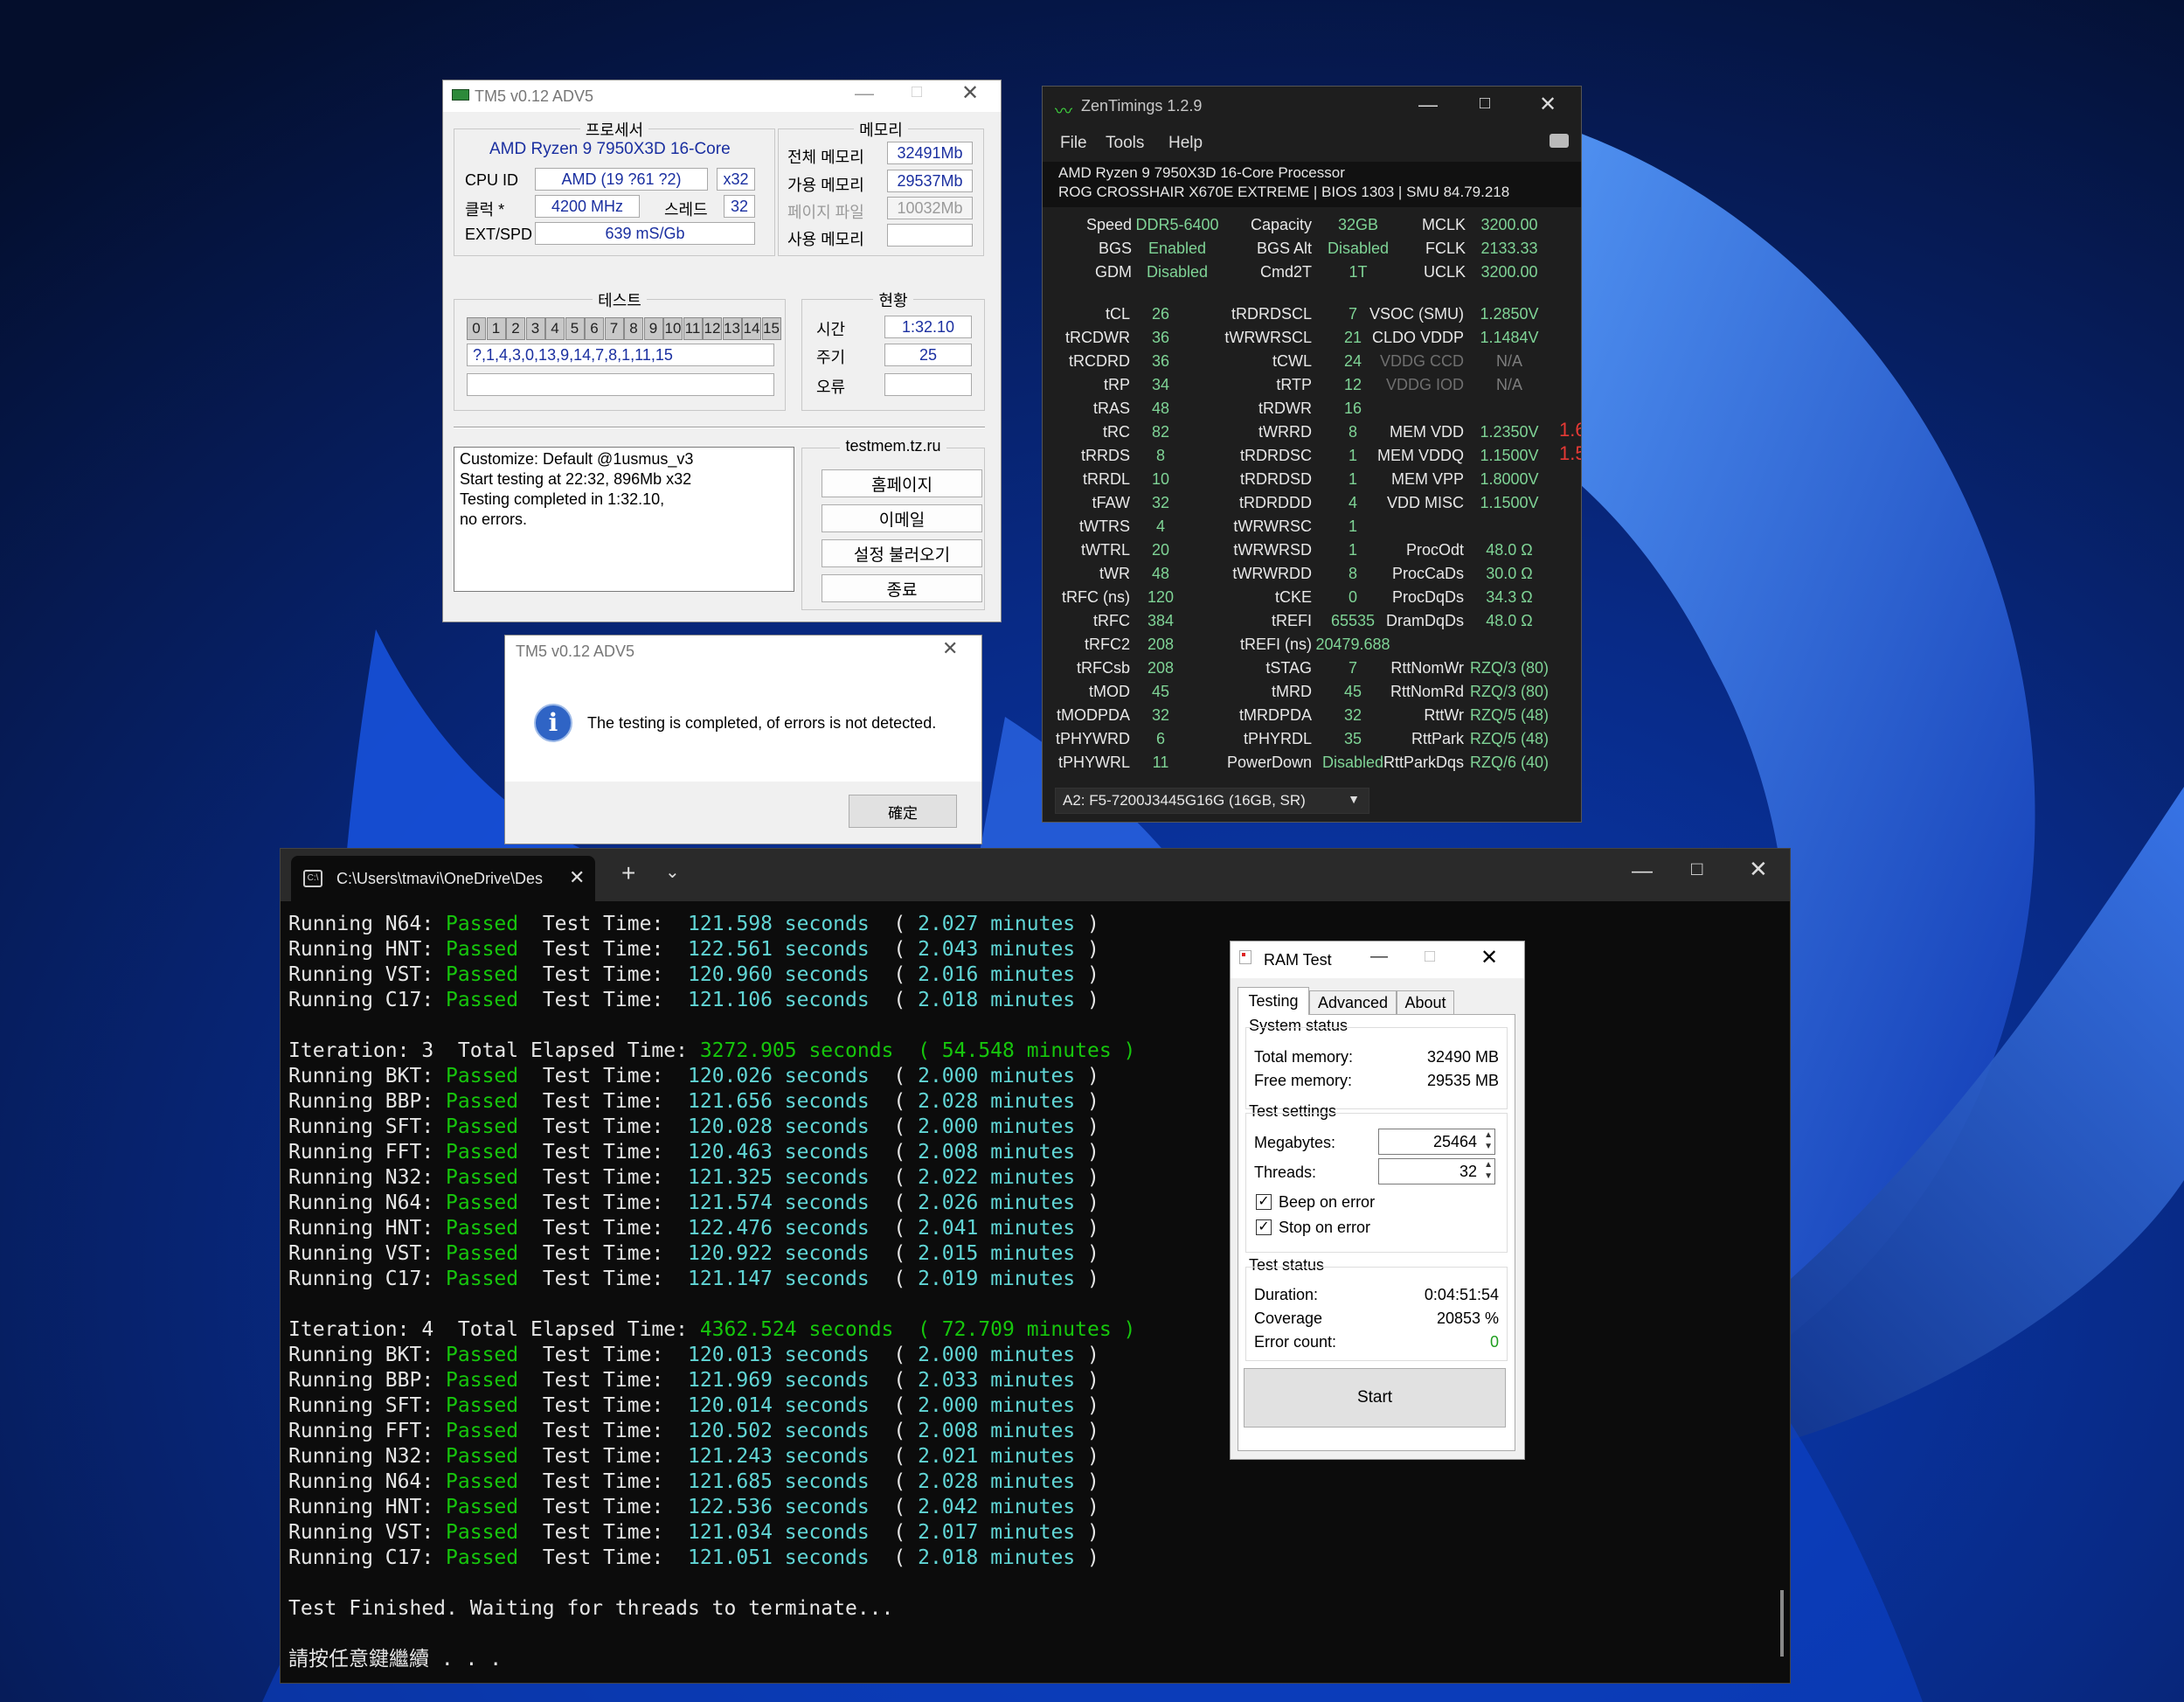 Image resolution: width=2184 pixels, height=1702 pixels. Describe the element at coordinates (499, 234) in the screenshot. I see `ext-spd-label: EXT/SPD` at that location.